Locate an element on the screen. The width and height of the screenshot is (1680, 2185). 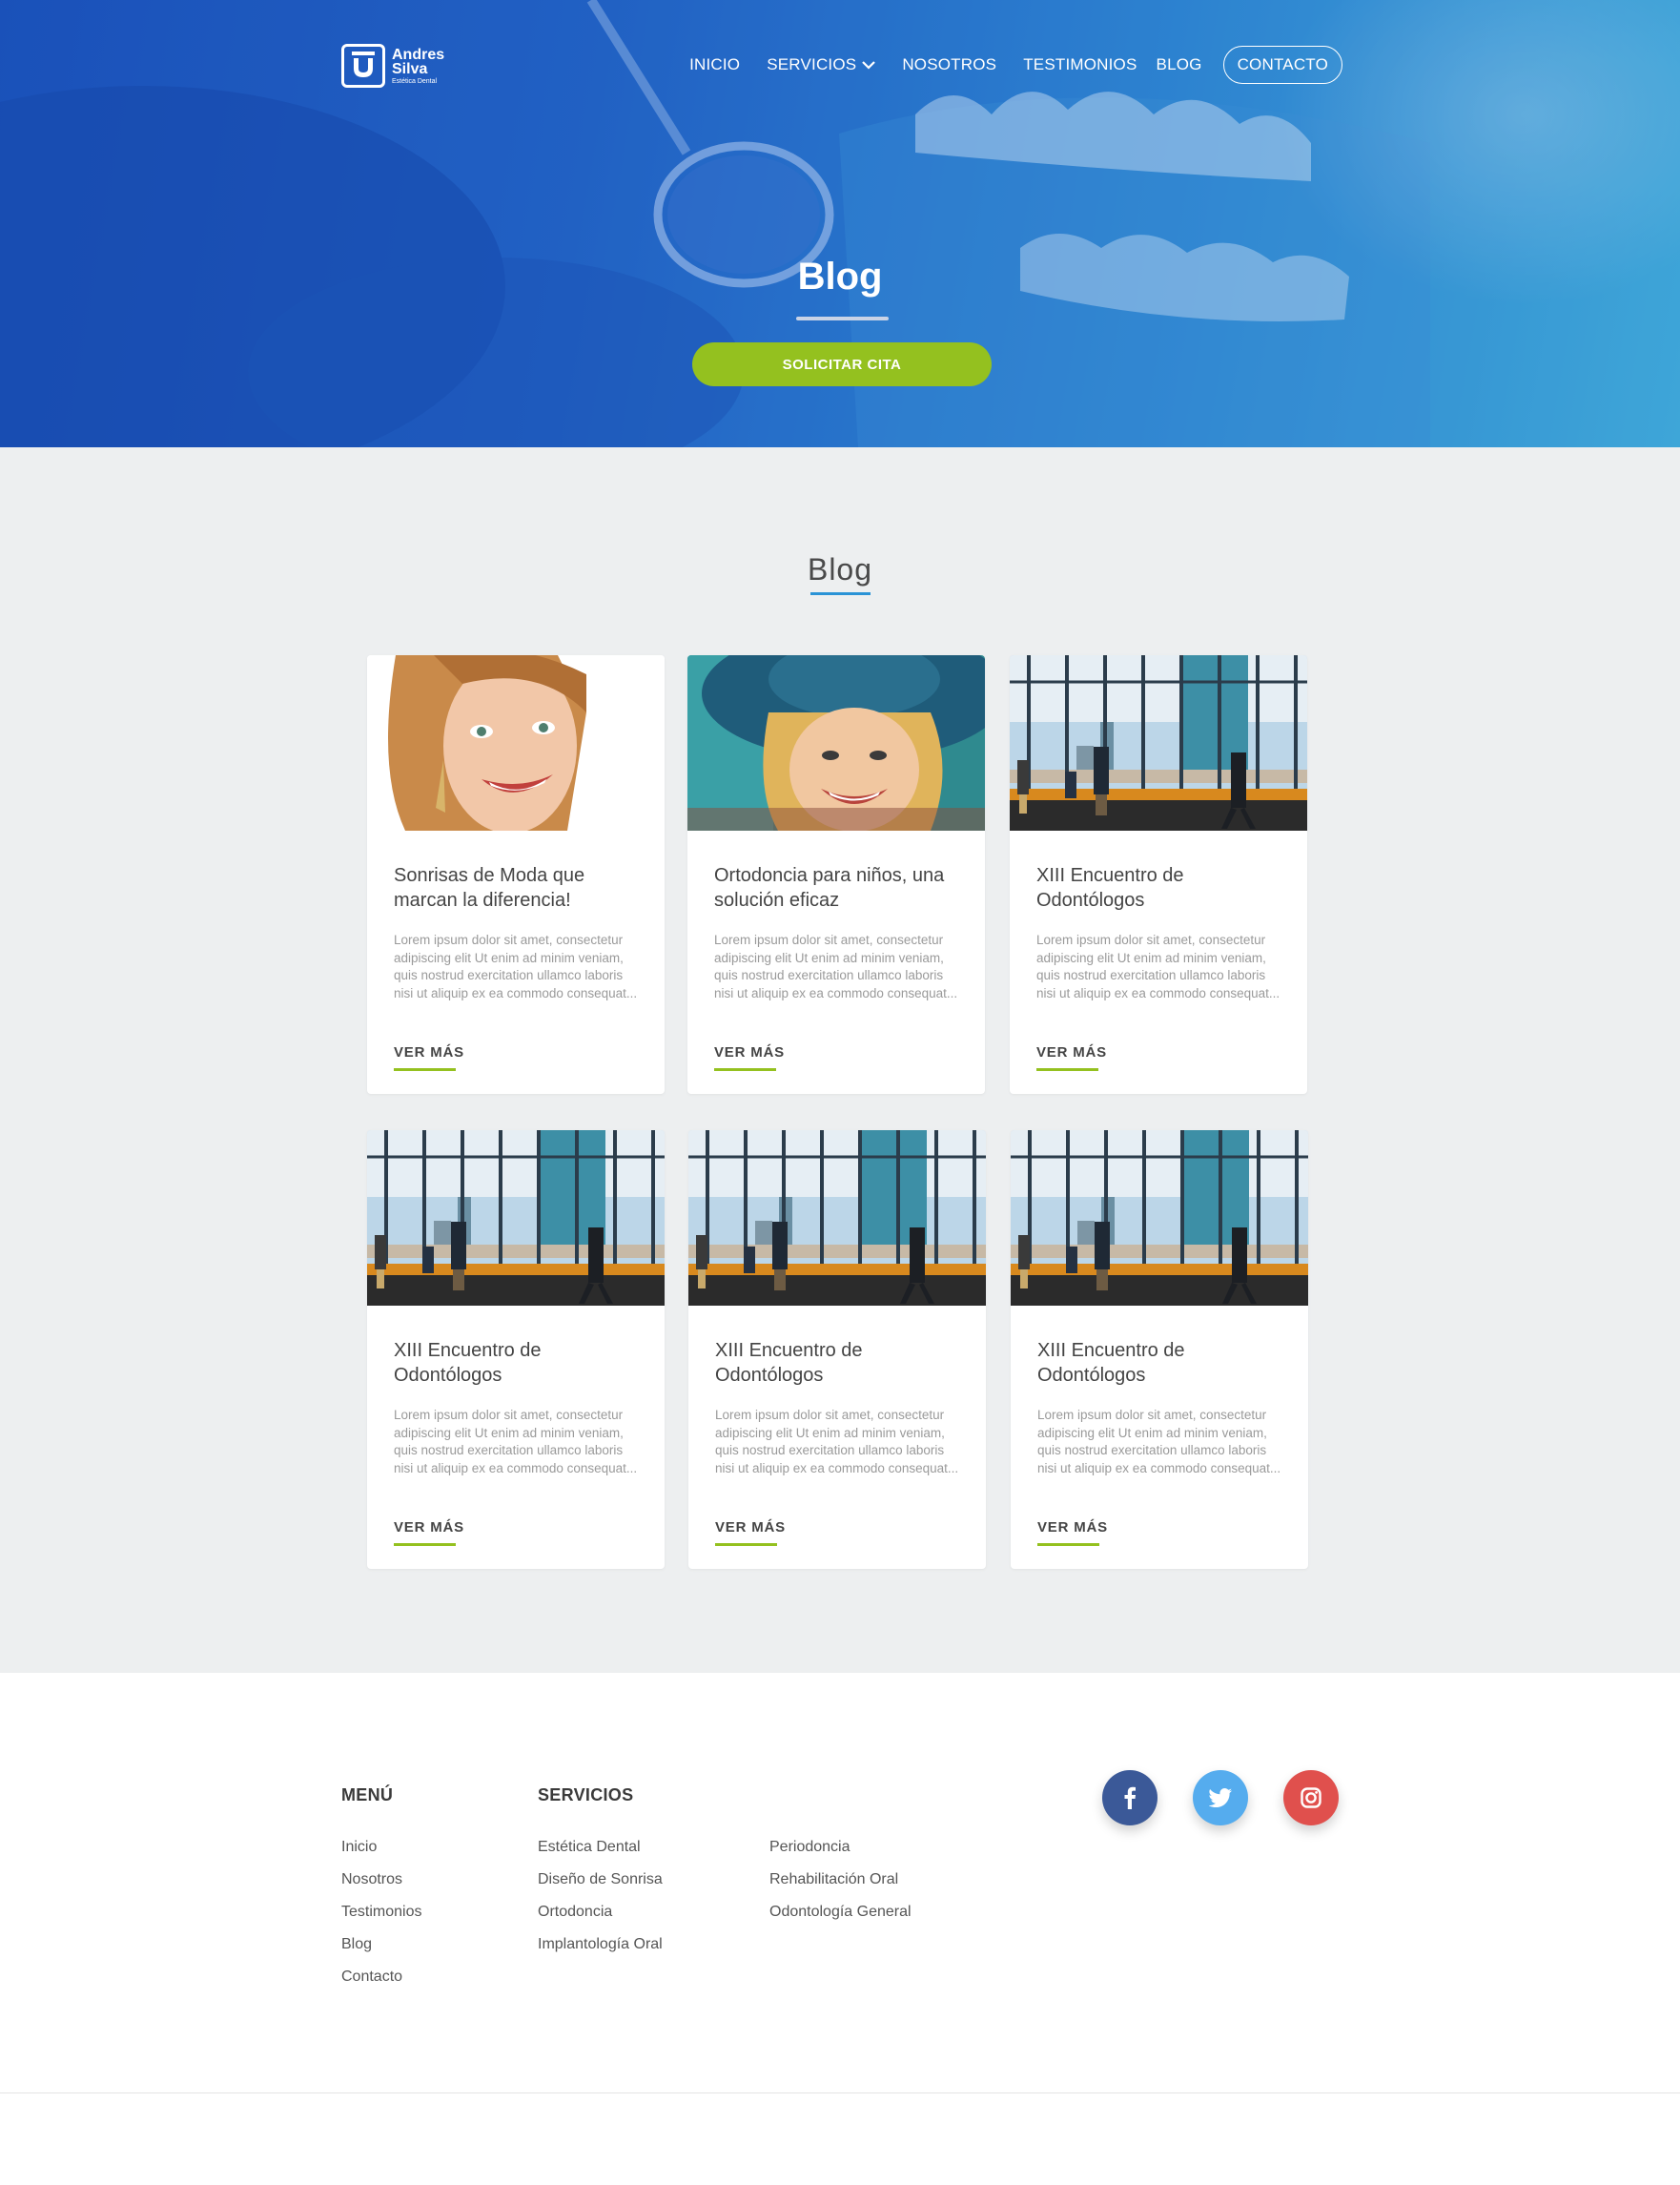
footer-link-periodoncia: Periodoncia is located at coordinates (840, 1847).